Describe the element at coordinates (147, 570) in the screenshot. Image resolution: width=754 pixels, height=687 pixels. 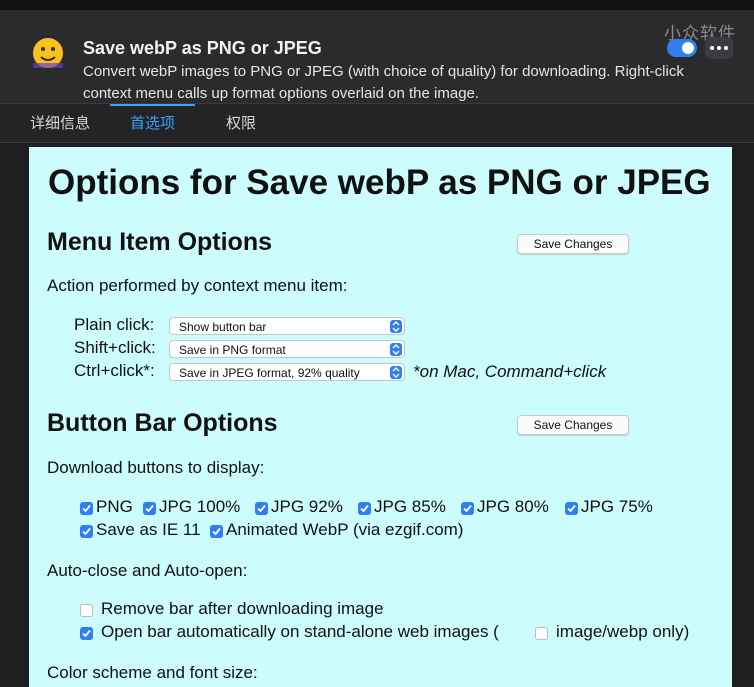
I see `auto-close-heading: Auto-close and Auto-open:` at that location.